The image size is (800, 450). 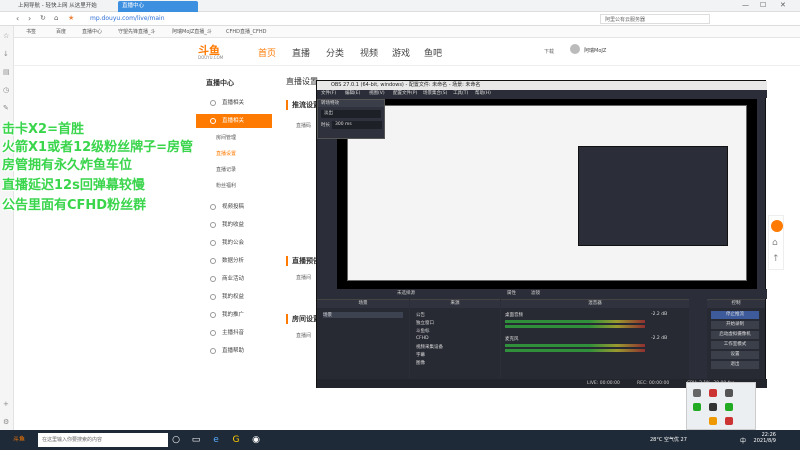 What do you see at coordinates (92, 32) in the screenshot?
I see `bookmark-item: 直播中心` at bounding box center [92, 32].